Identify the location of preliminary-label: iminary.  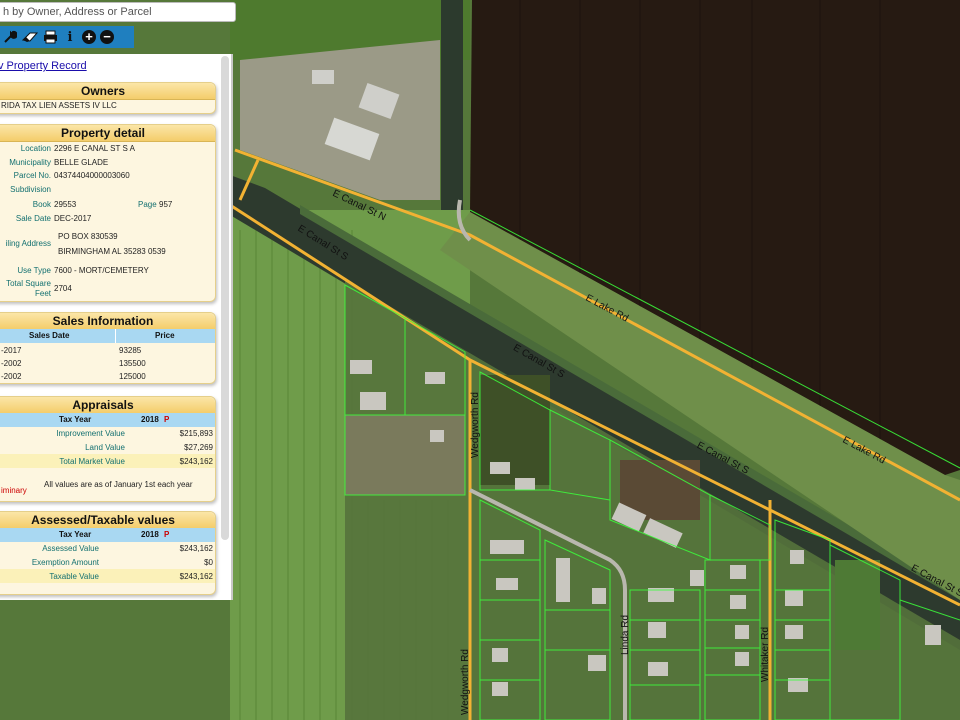
(14, 490).